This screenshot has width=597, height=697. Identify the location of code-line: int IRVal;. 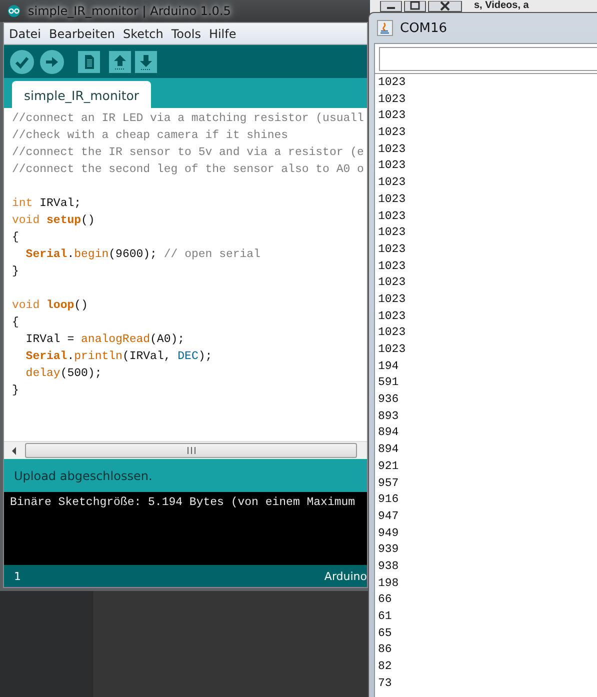
(47, 204).